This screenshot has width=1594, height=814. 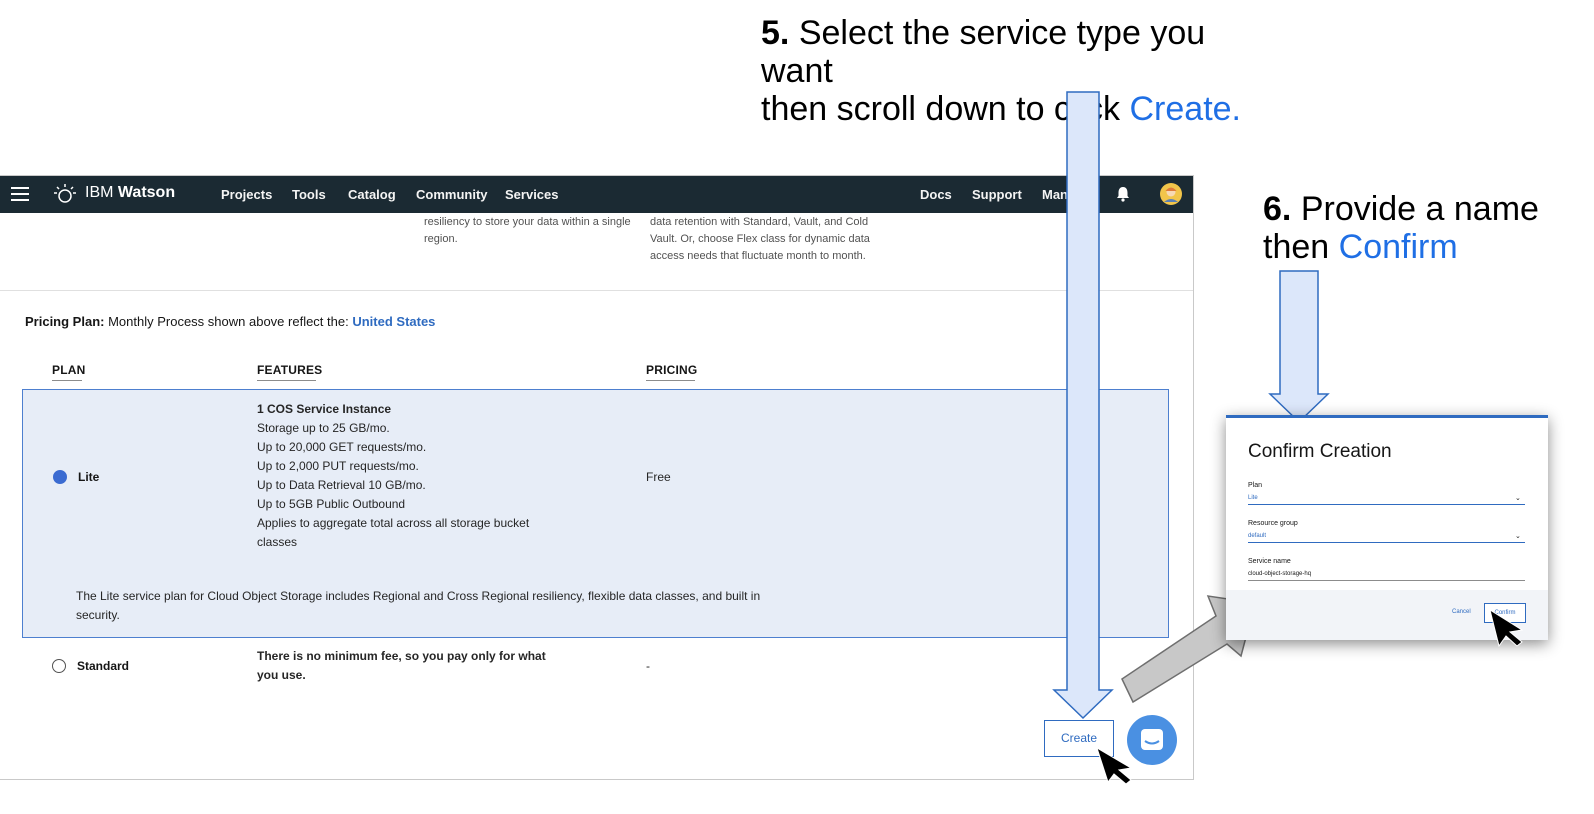 I want to click on resource-group-label: Resource group, so click(x=1273, y=523).